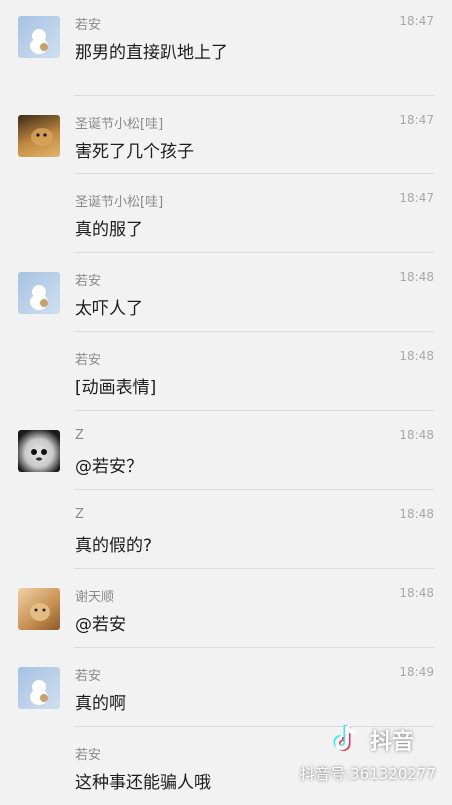 The width and height of the screenshot is (452, 805). I want to click on chat-message: 若安 18:48 [动画表情], so click(226, 370).